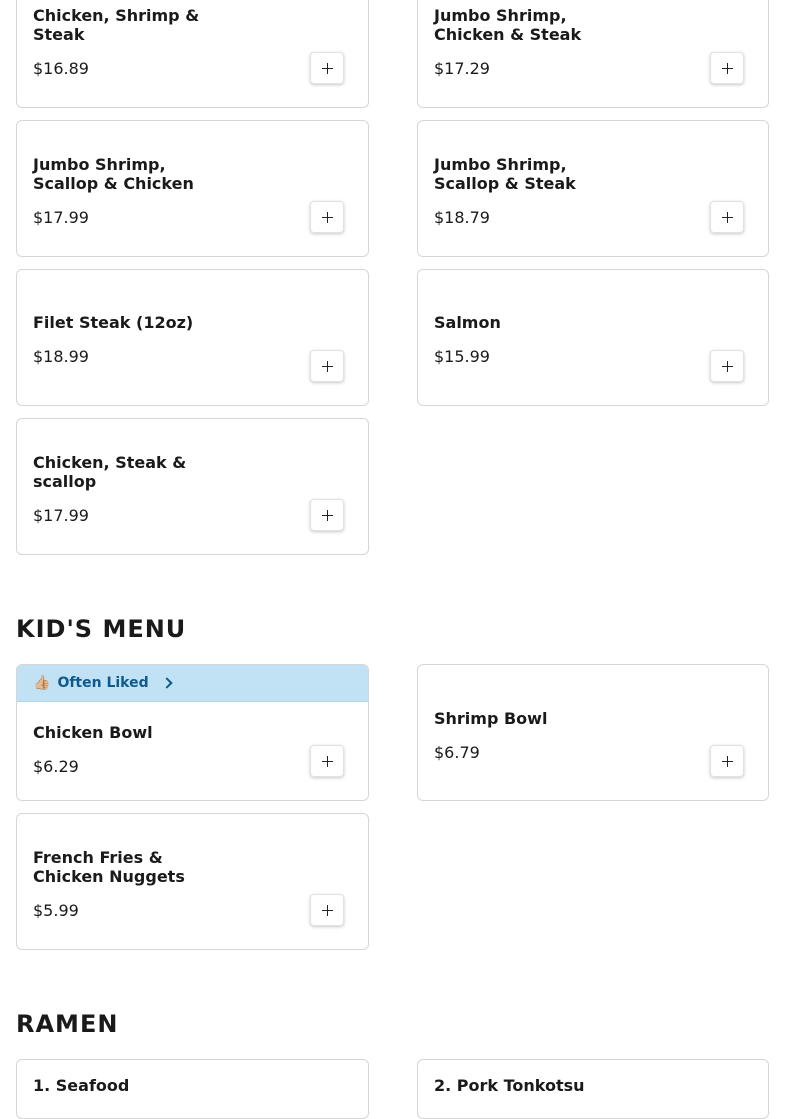 The image size is (785, 1119). What do you see at coordinates (462, 217) in the screenshot?
I see `item-price: $18.79` at bounding box center [462, 217].